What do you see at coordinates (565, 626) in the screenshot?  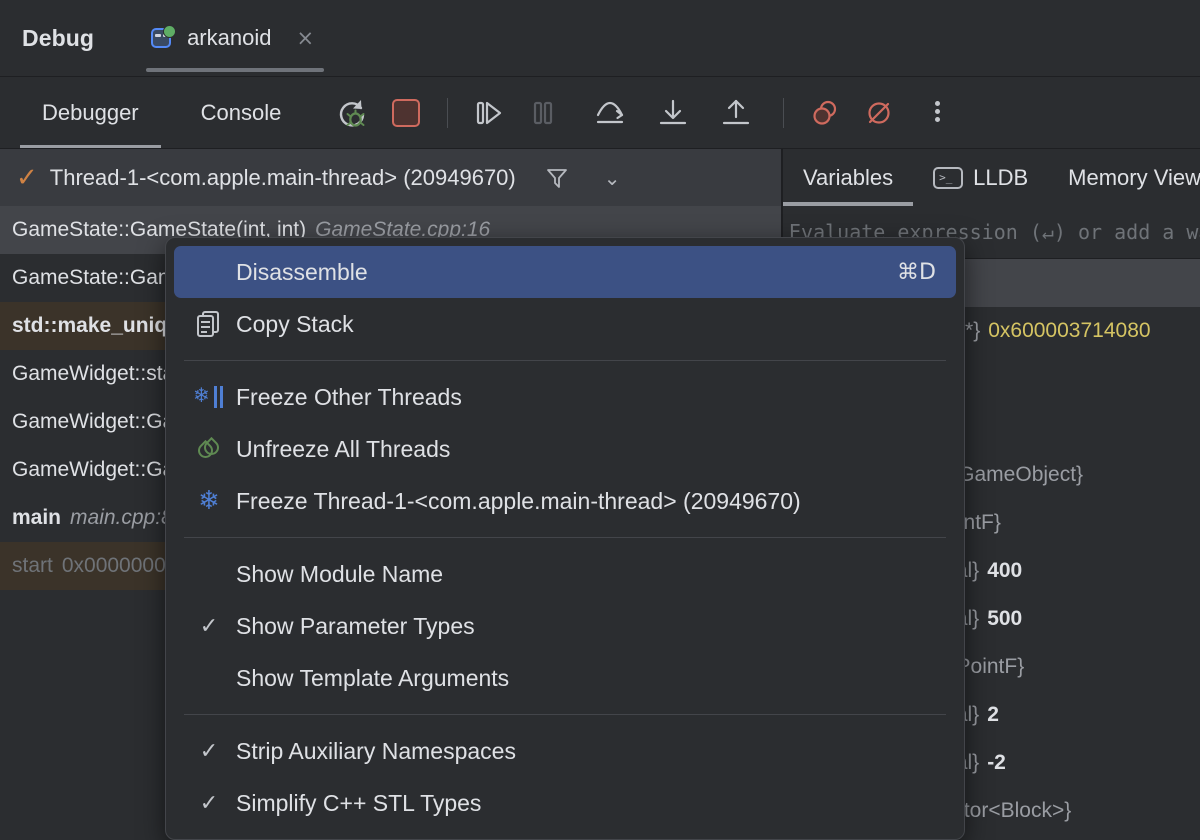 I see `menu-item-show-parameter-types: ✓ Show Parameter Types` at bounding box center [565, 626].